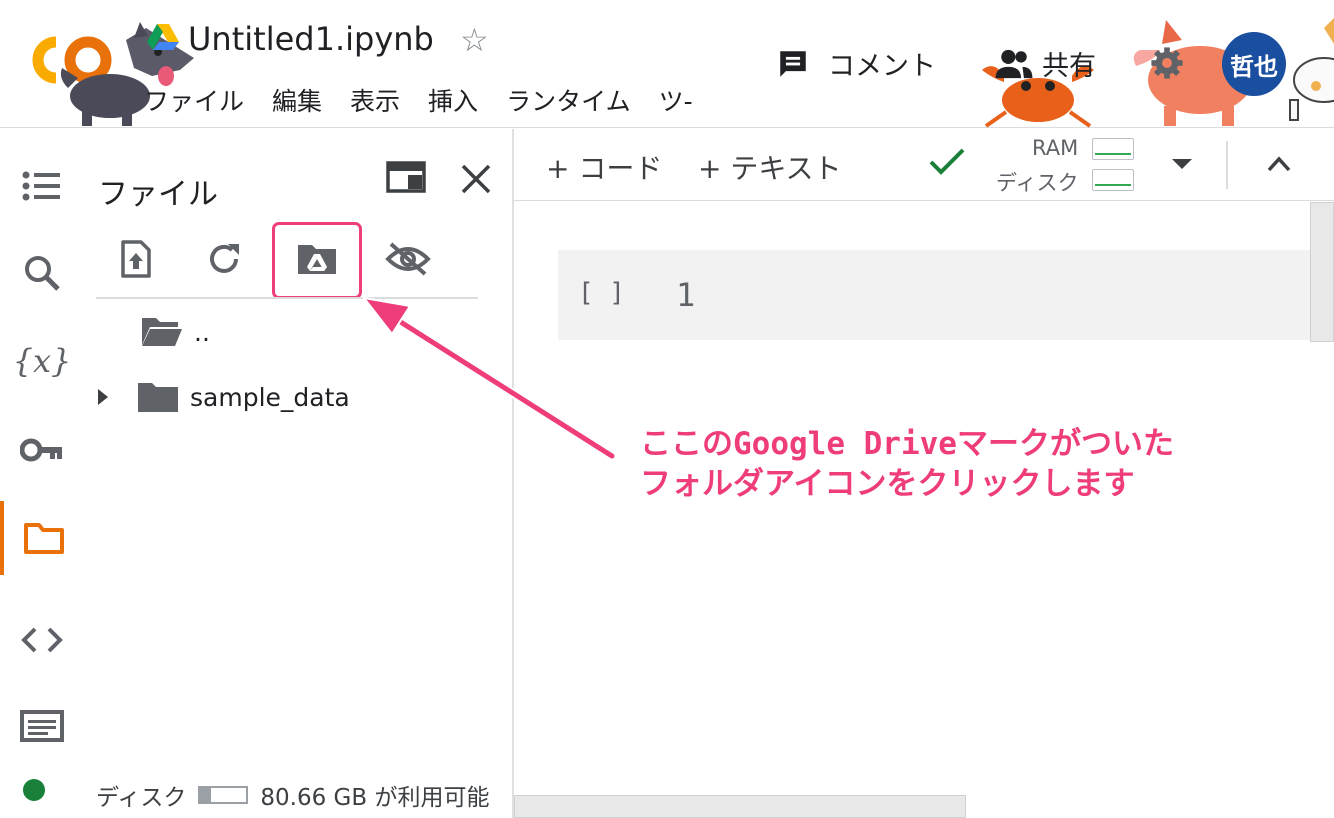 Image resolution: width=1334 pixels, height=818 pixels. What do you see at coordinates (1167, 63) in the screenshot?
I see `gear-icon` at bounding box center [1167, 63].